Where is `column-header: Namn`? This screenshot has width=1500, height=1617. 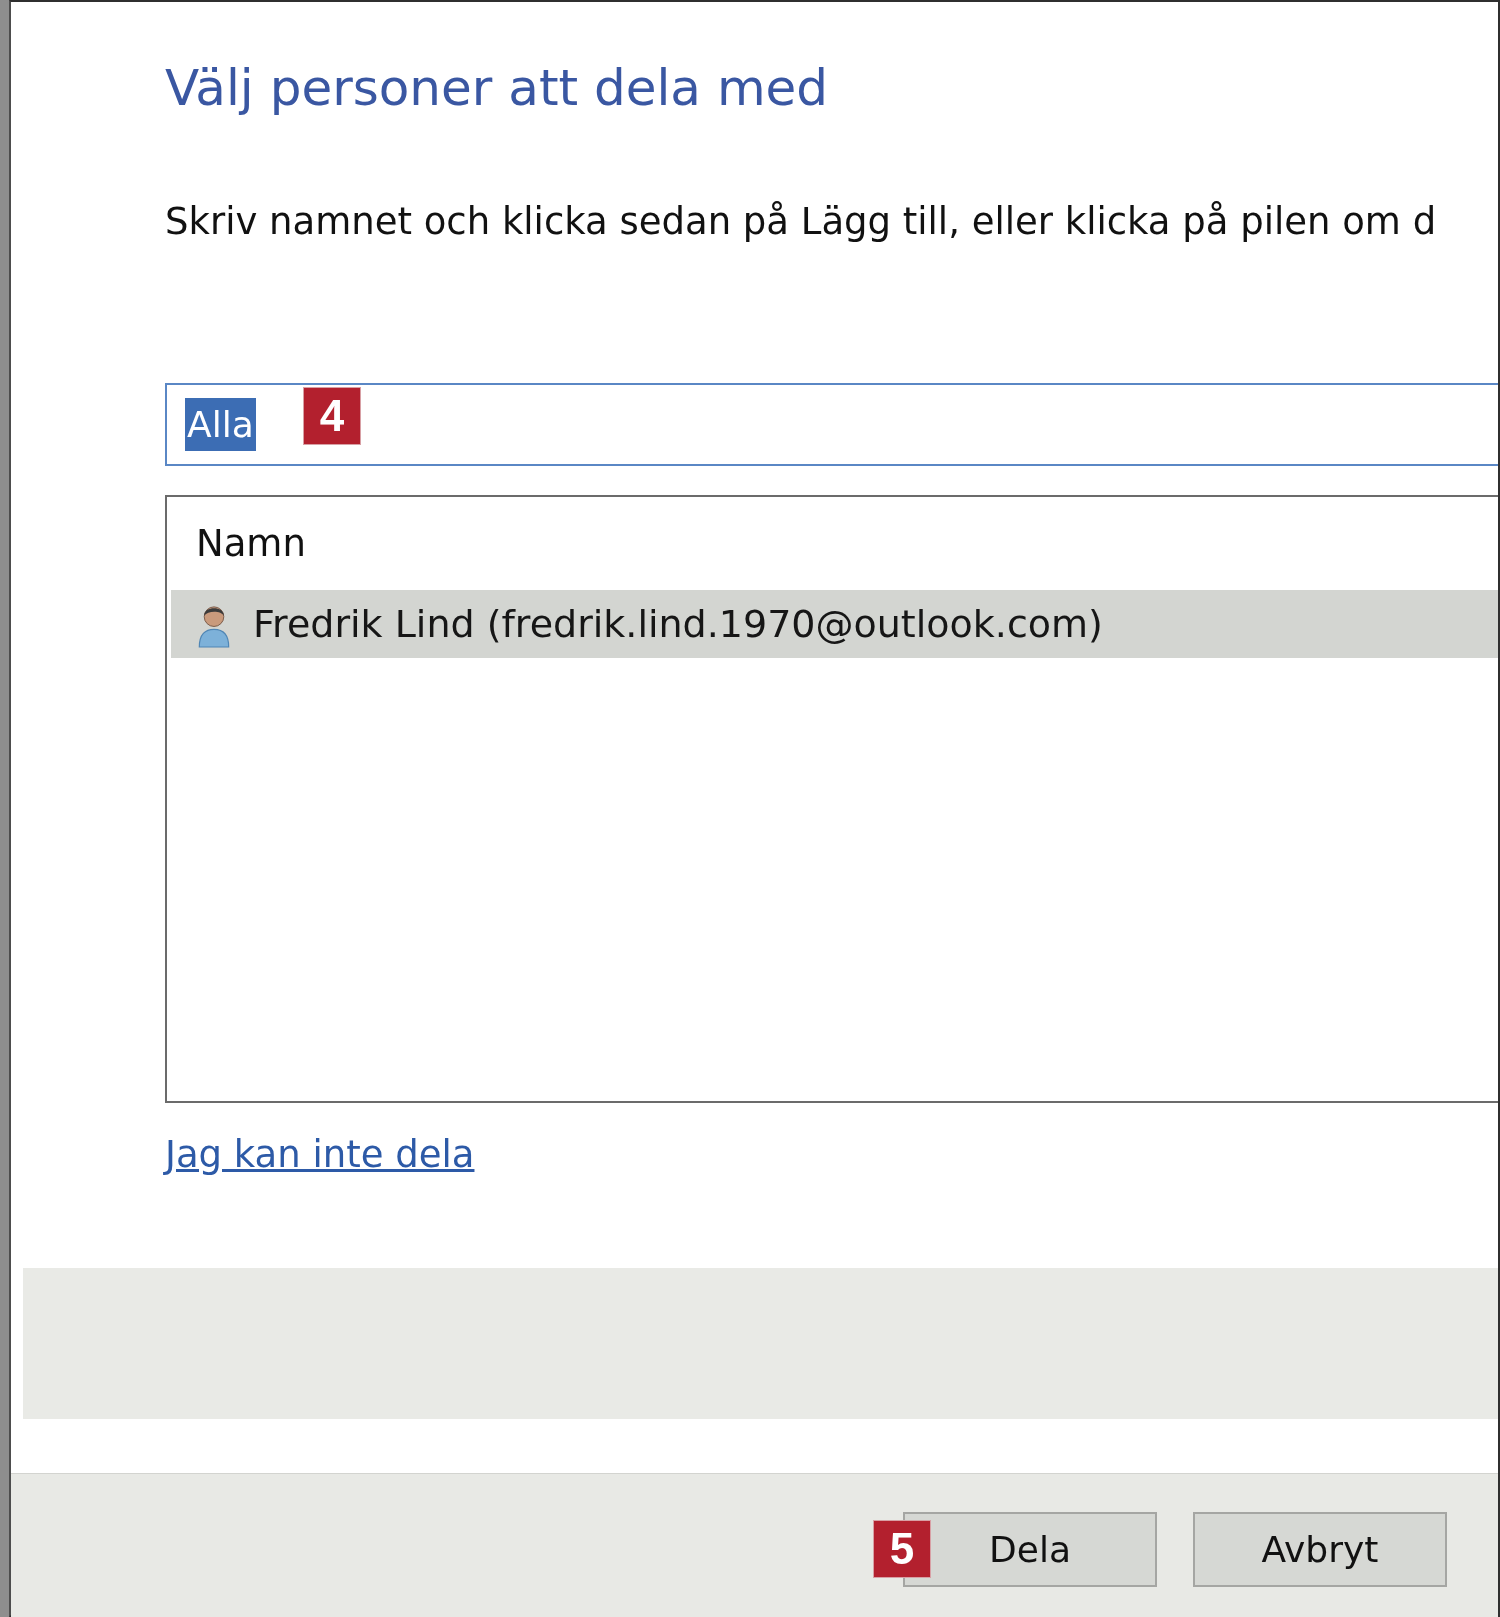
column-header: Namn is located at coordinates (251, 544).